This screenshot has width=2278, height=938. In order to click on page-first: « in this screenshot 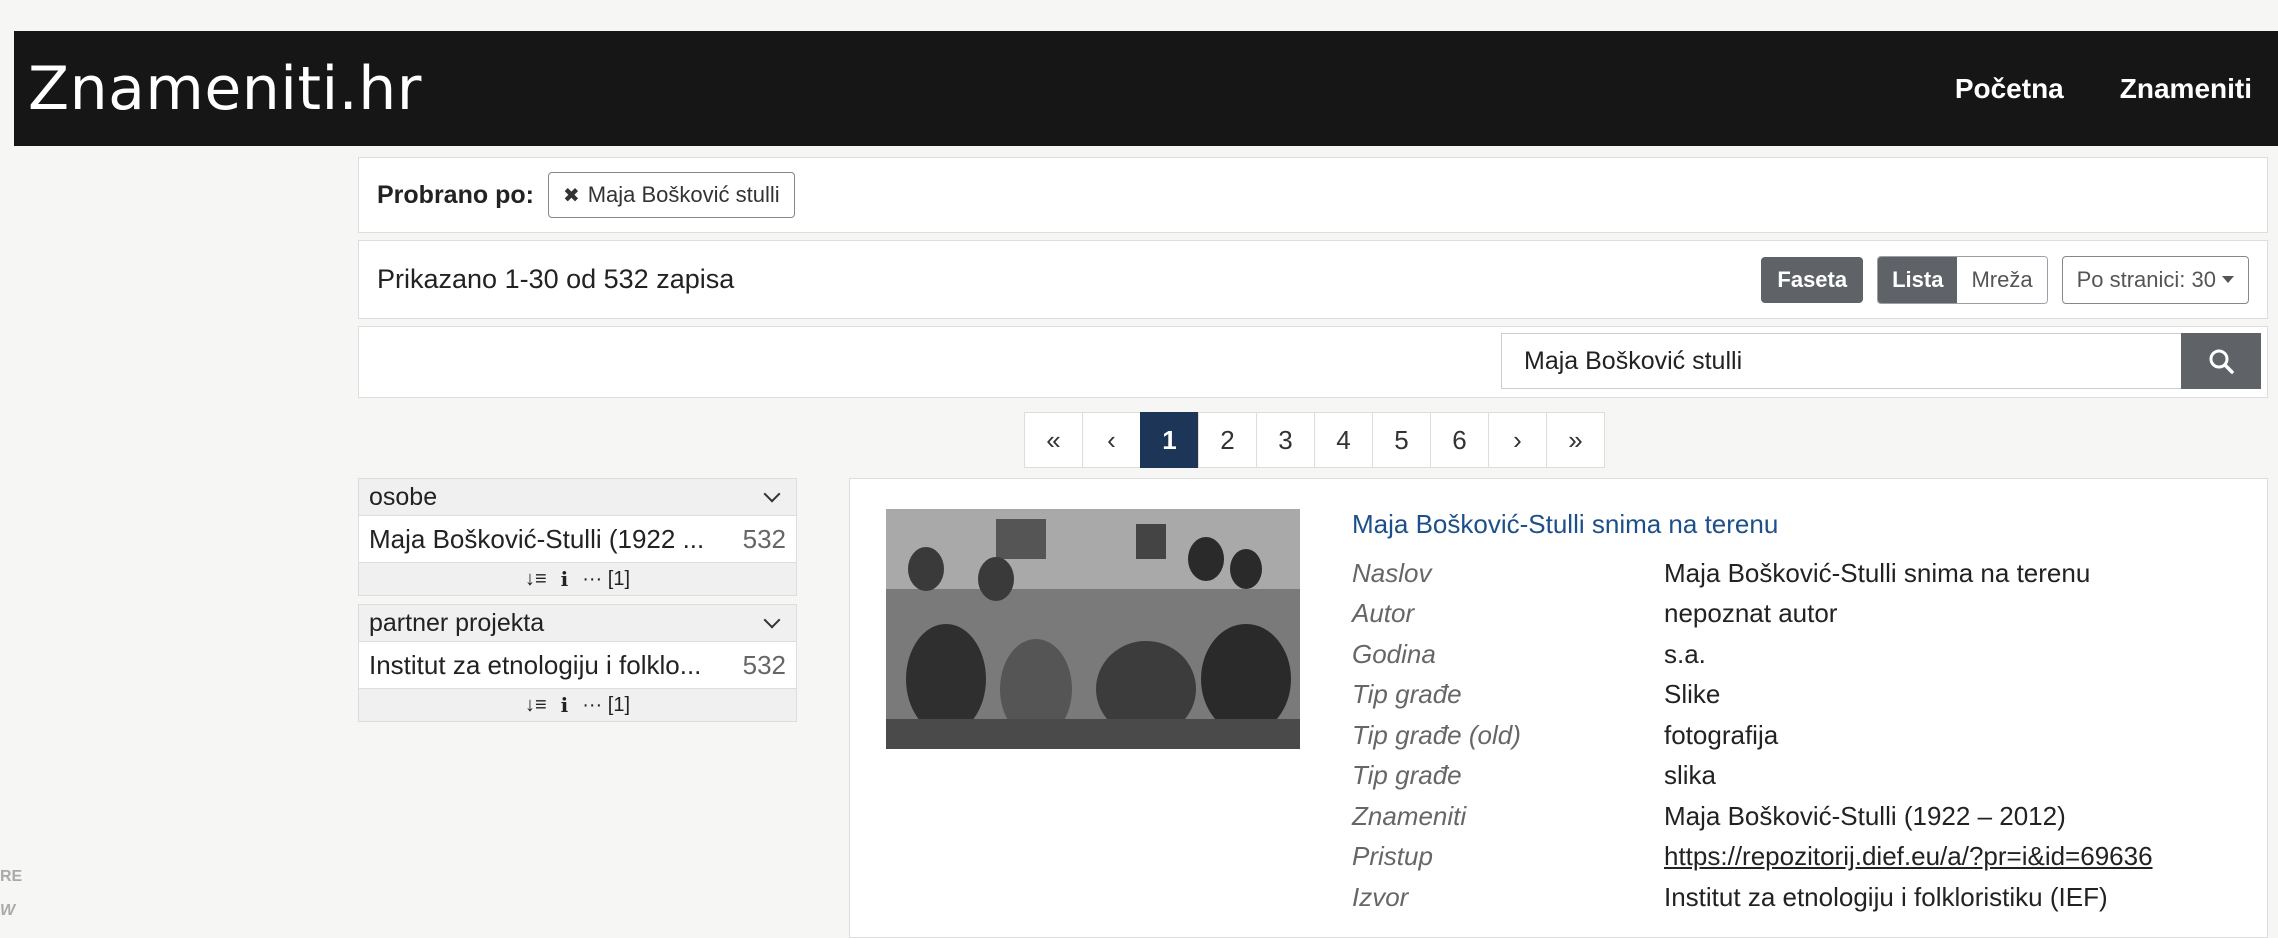, I will do `click(1053, 440)`.